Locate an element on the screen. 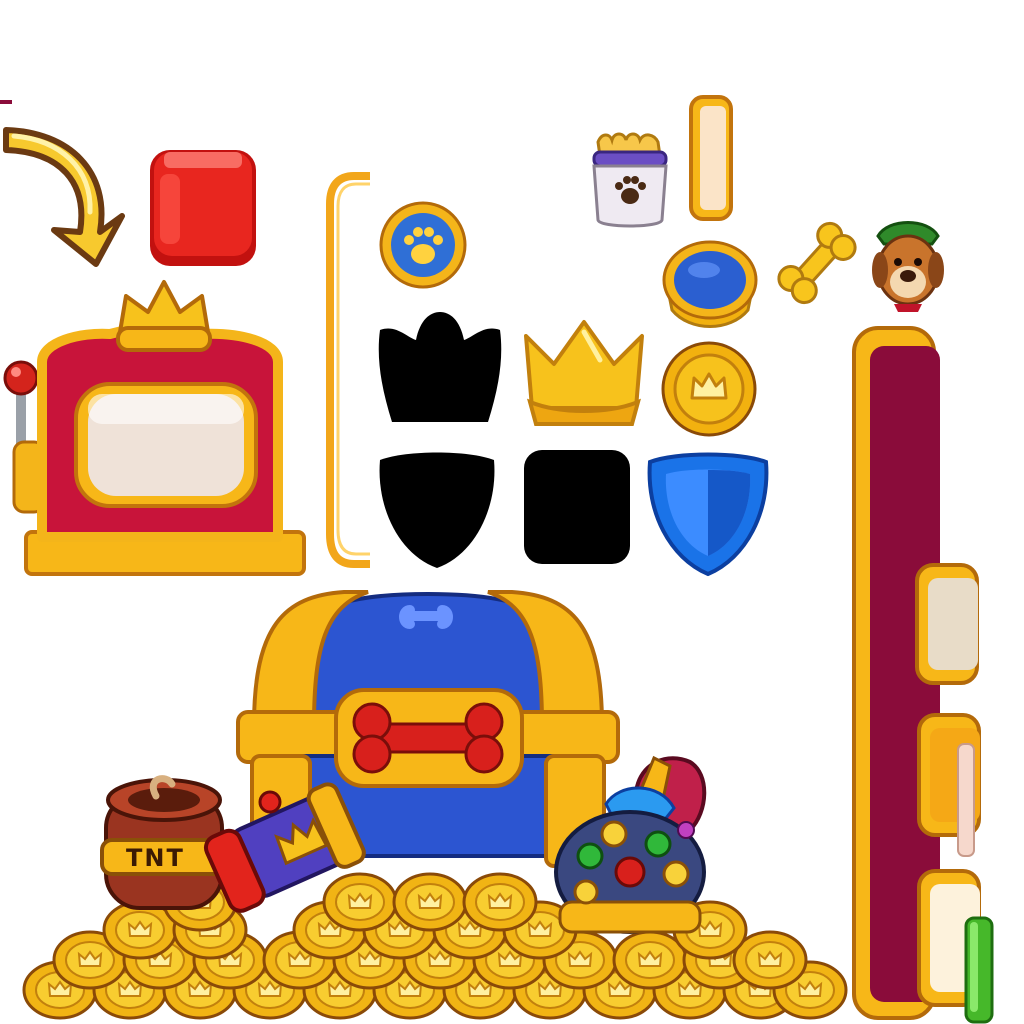 This screenshot has height=1024, width=1024. treat-jar-icon is located at coordinates (630, 182).